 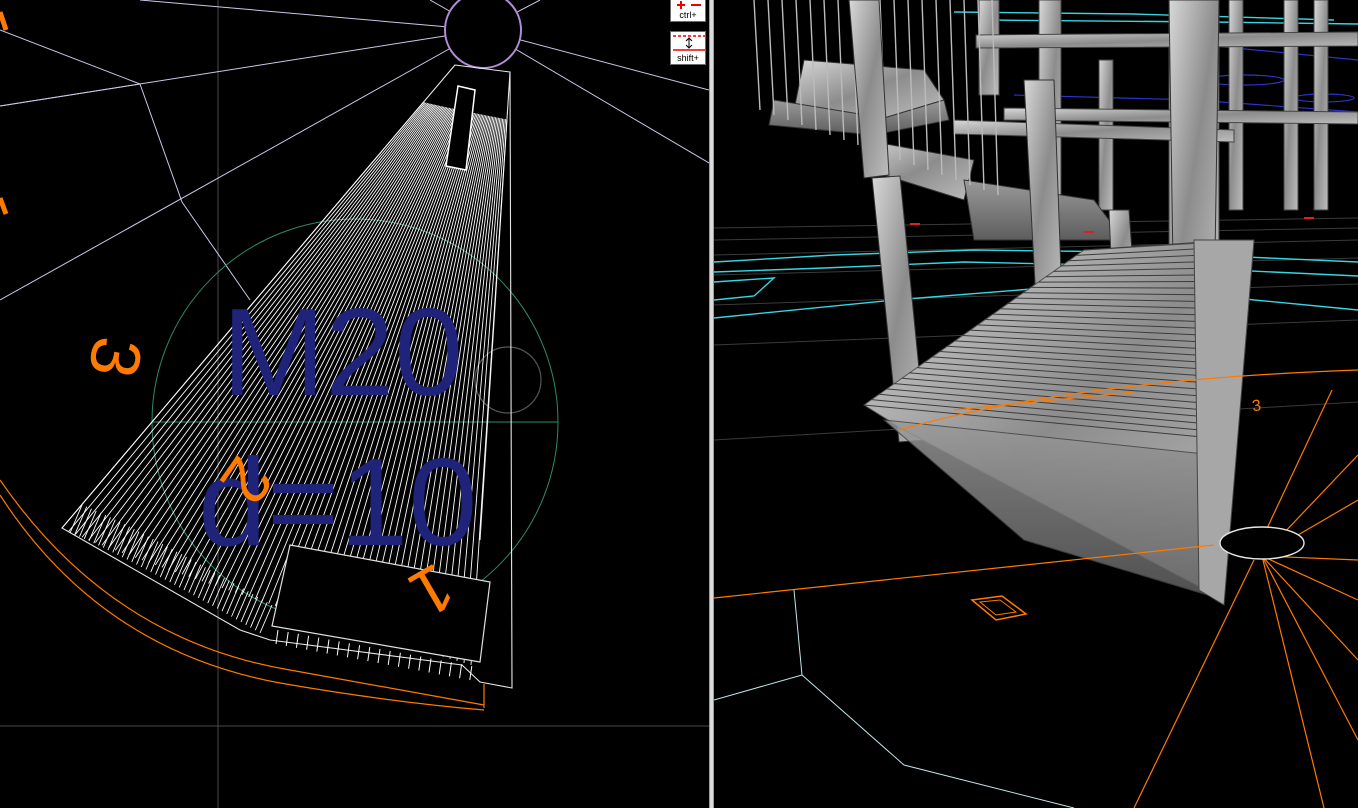 What do you see at coordinates (1262, 543) in the screenshot?
I see `column-base-ellipse` at bounding box center [1262, 543].